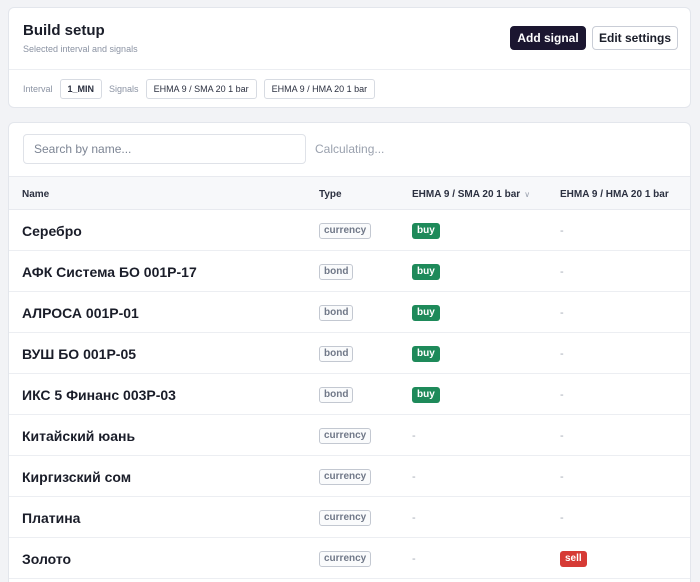 The width and height of the screenshot is (700, 582). What do you see at coordinates (77, 476) in the screenshot?
I see `instrument-name: Киргизский сом` at bounding box center [77, 476].